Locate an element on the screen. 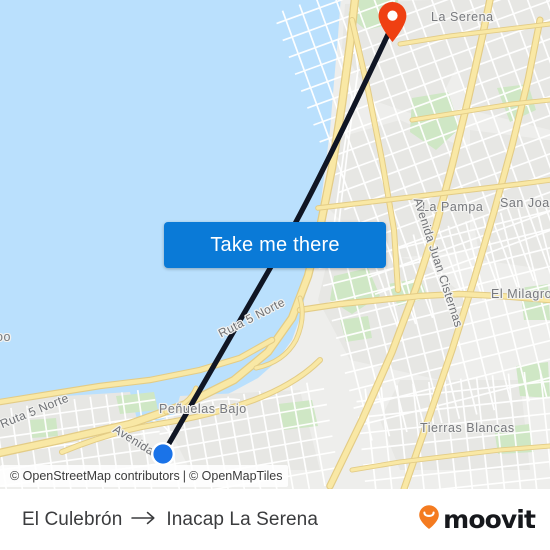 This screenshot has height=550, width=550. attribution-openmaptiles: © OpenMapTiles is located at coordinates (236, 476).